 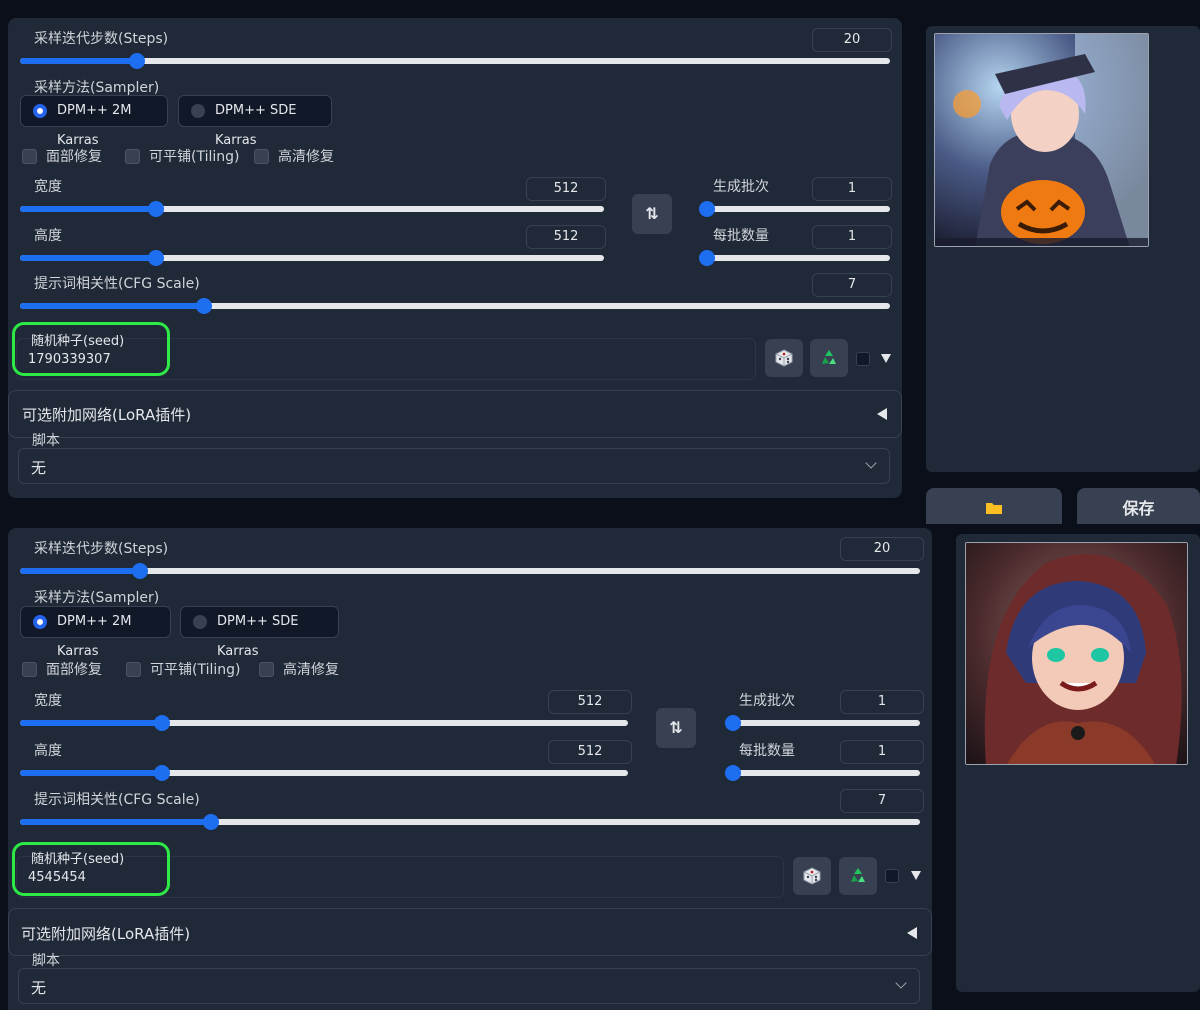 I want to click on folder-icon, so click(x=994, y=508).